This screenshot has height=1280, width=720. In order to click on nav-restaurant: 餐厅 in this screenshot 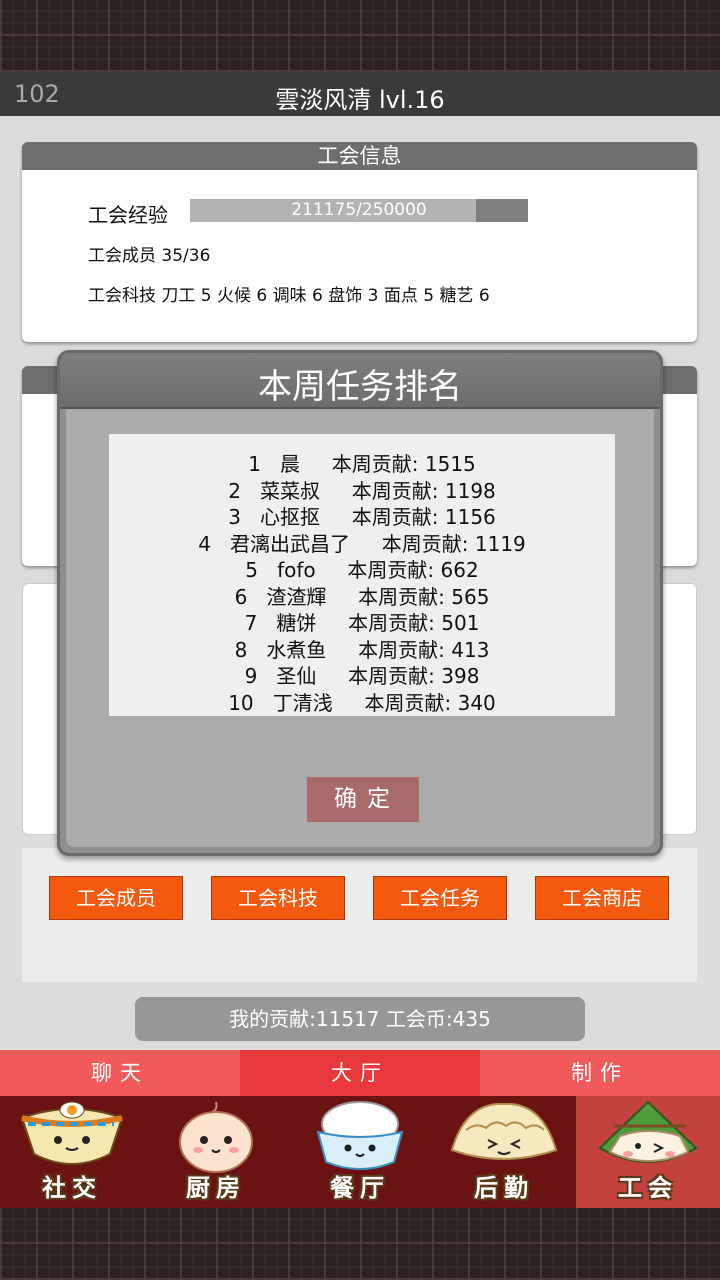, I will do `click(360, 1152)`.